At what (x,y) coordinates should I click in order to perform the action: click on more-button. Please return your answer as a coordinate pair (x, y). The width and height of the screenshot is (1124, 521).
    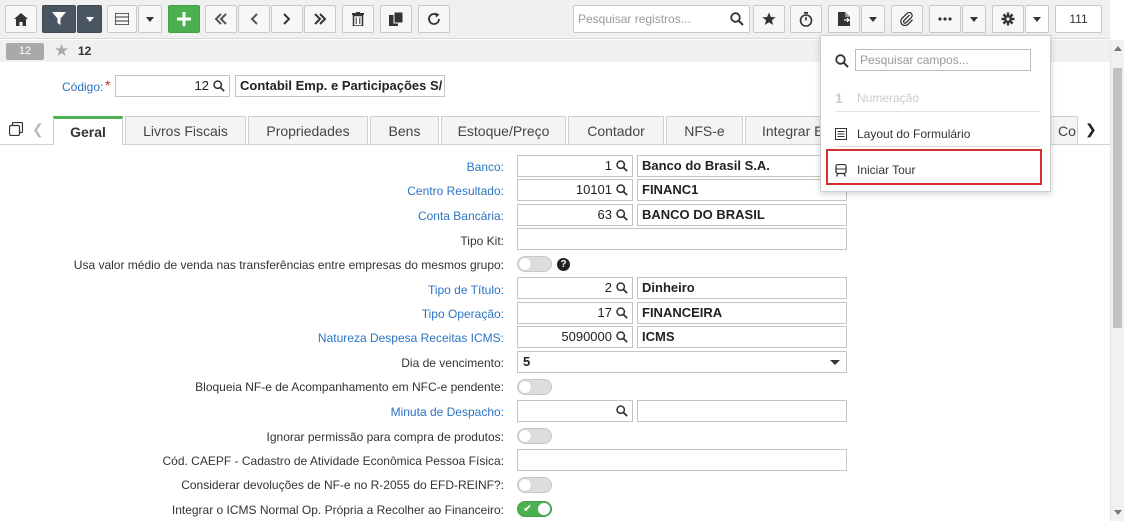
    Looking at the image, I should click on (945, 19).